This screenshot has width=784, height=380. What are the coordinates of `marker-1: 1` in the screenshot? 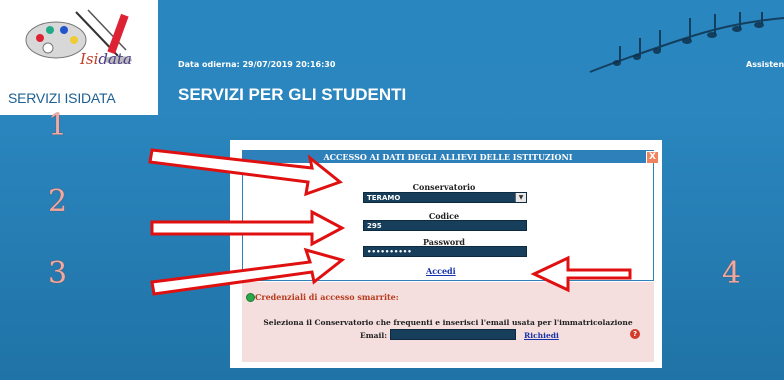 It's located at (58, 125).